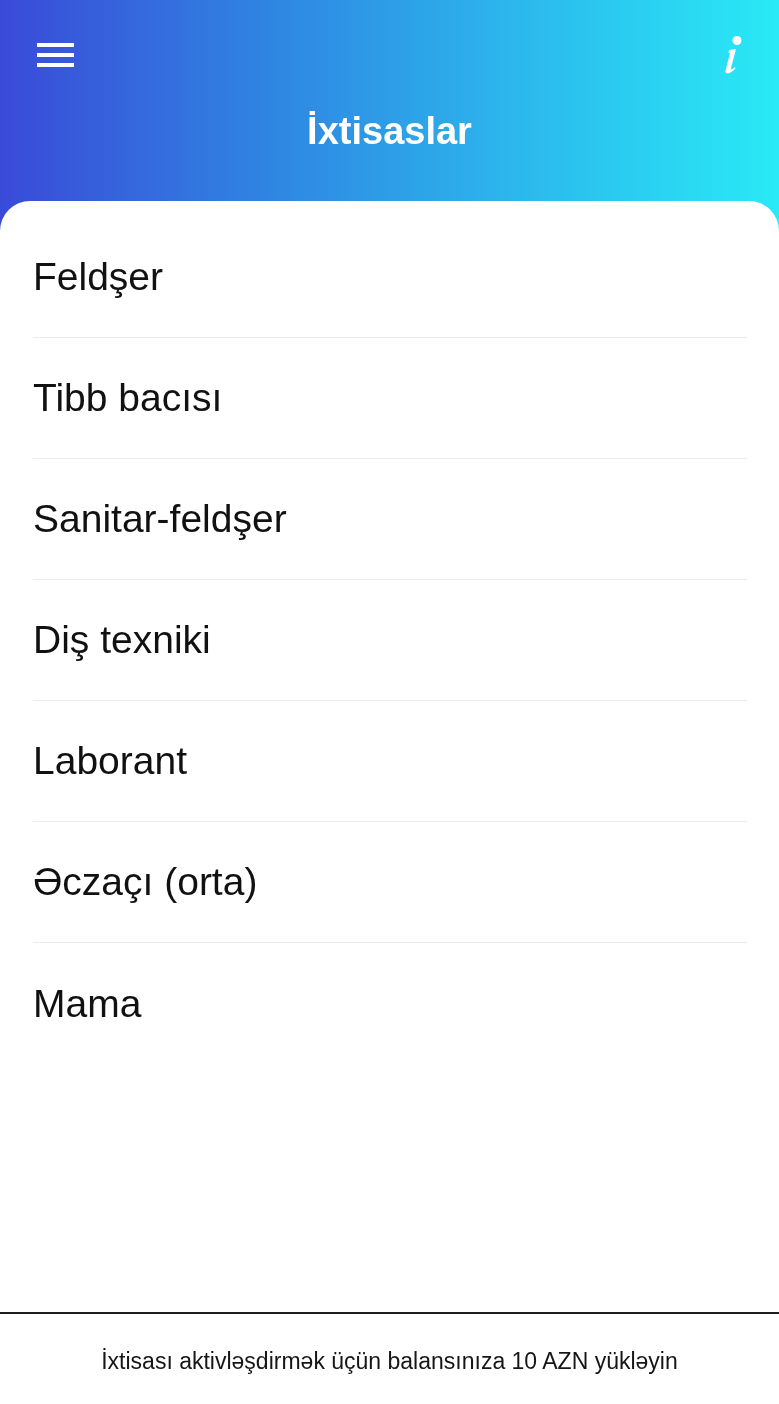 Image resolution: width=779 pixels, height=1404 pixels. What do you see at coordinates (390, 277) in the screenshot?
I see `specialty-item: Feldşer` at bounding box center [390, 277].